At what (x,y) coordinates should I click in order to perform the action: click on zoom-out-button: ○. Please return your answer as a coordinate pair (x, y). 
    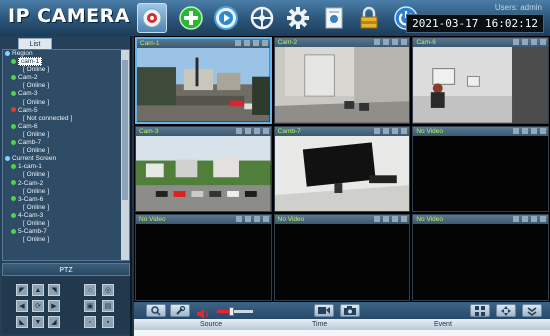
    Looking at the image, I should click on (90, 290).